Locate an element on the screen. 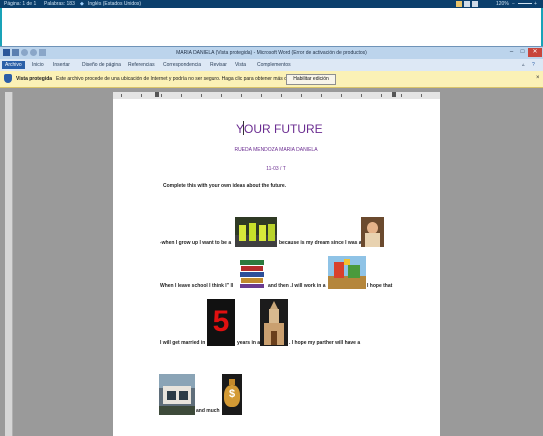  line1-text-a: -when I grow up I want to be a is located at coordinates (196, 243).